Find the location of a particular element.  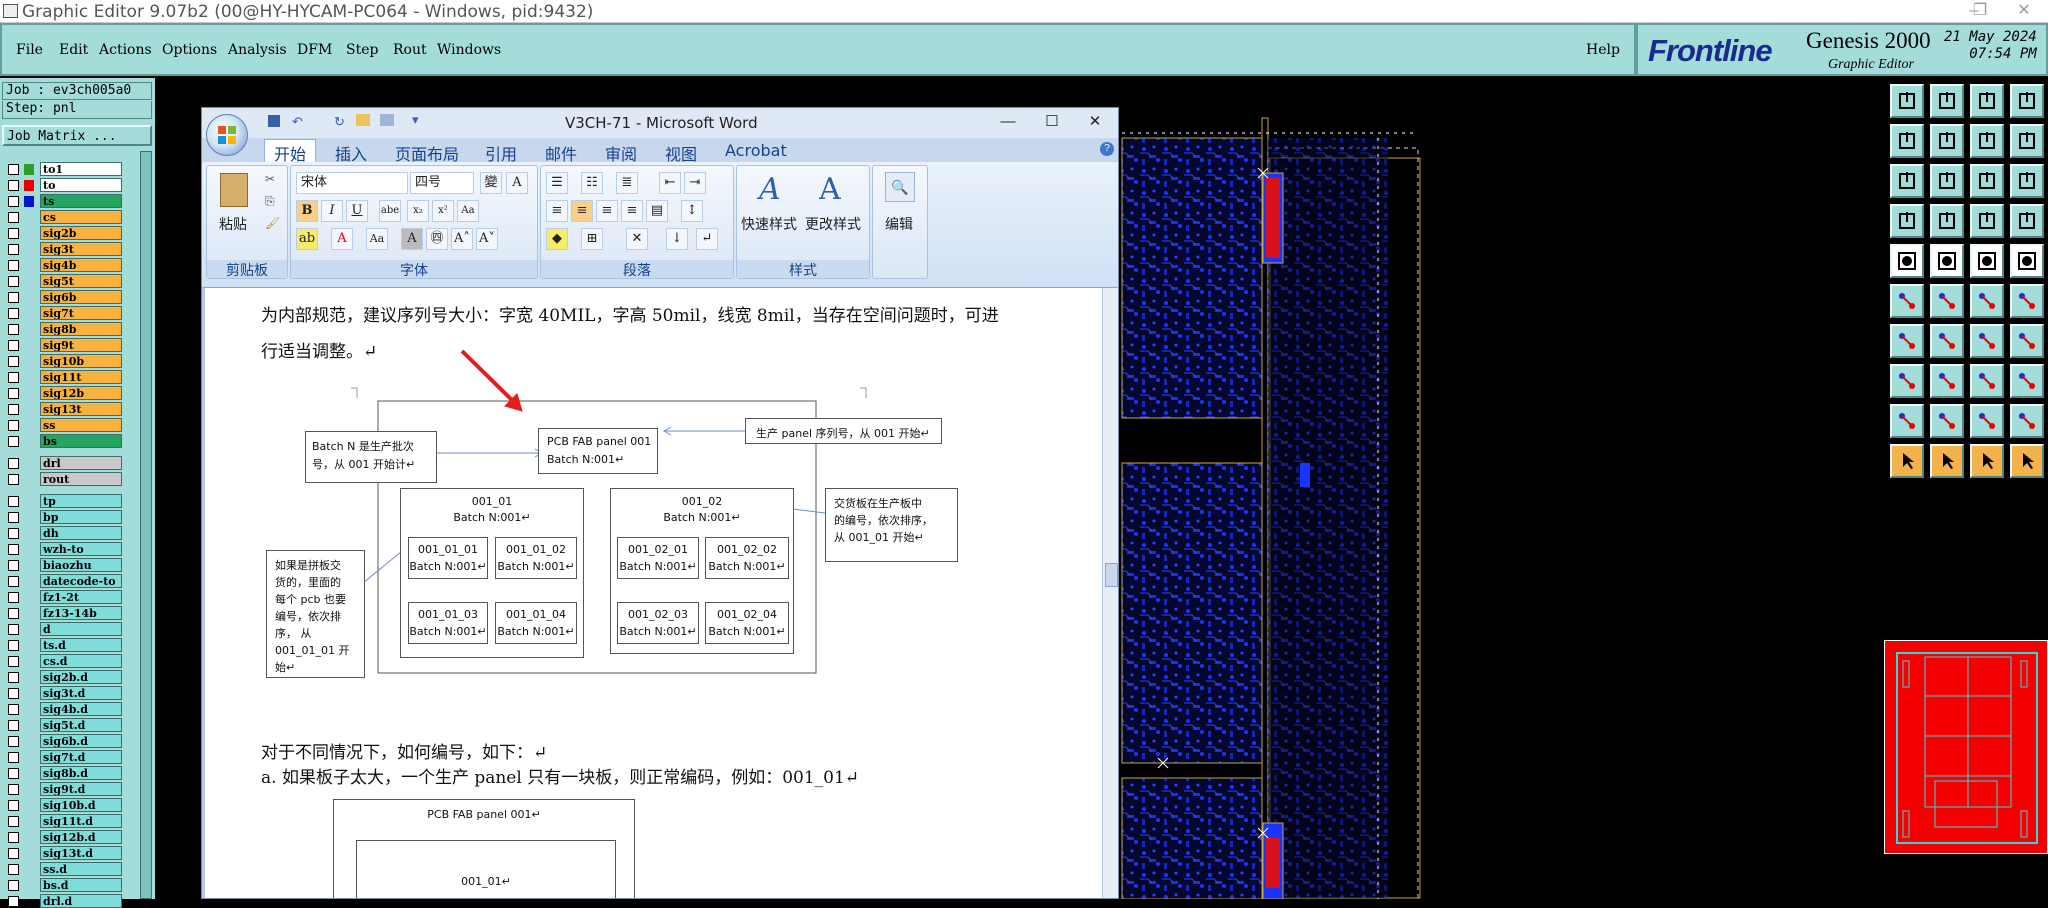

net-blue-tool-button is located at coordinates (1907, 301).